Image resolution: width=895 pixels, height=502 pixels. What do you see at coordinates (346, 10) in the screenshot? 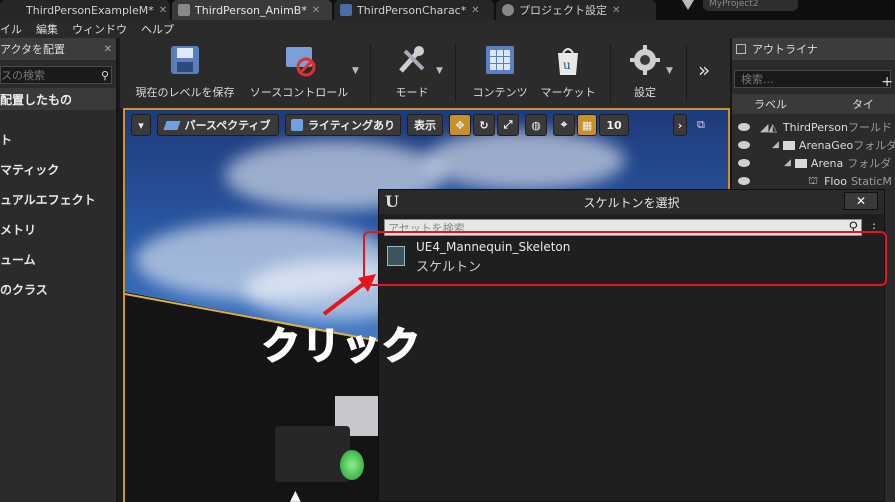
I see `character-icon` at bounding box center [346, 10].